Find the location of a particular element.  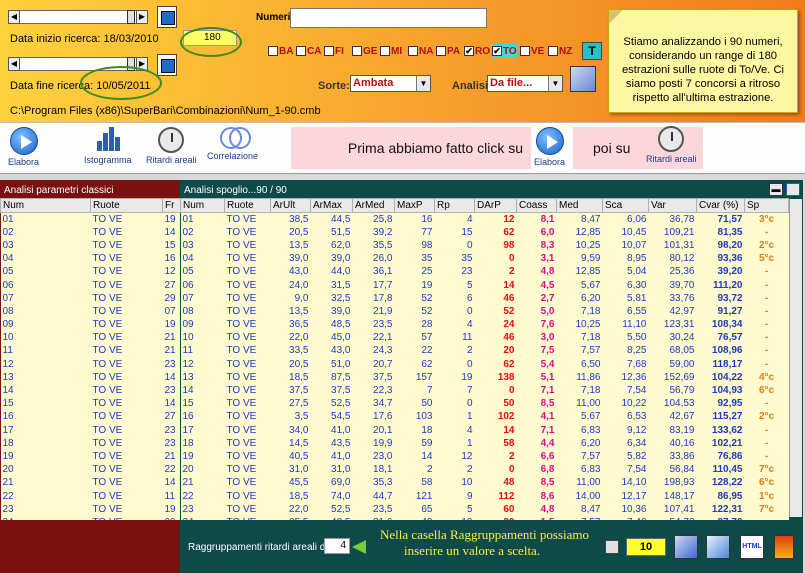

column-header: Var is located at coordinates (672, 205).